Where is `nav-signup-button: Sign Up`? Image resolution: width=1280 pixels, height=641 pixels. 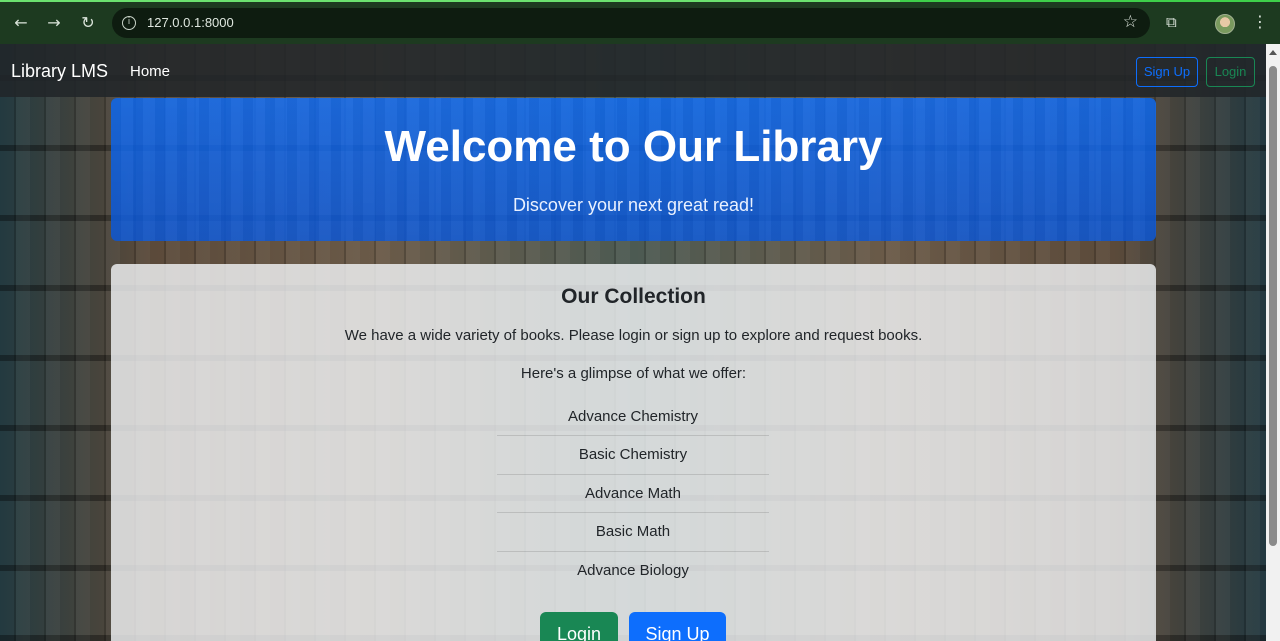 nav-signup-button: Sign Up is located at coordinates (1167, 72).